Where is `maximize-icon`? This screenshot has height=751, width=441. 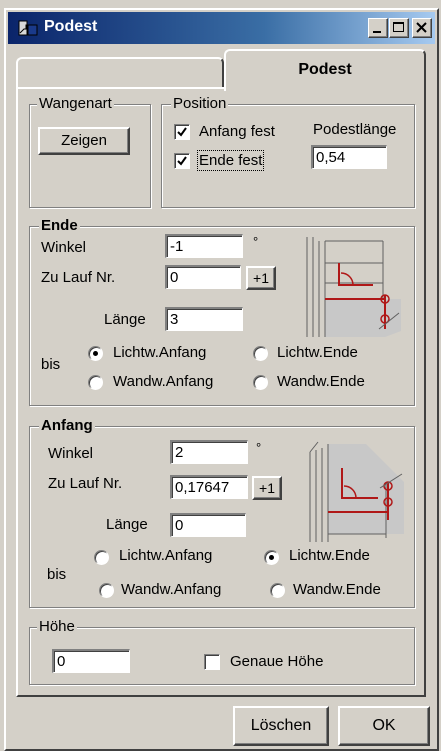 maximize-icon is located at coordinates (398, 27).